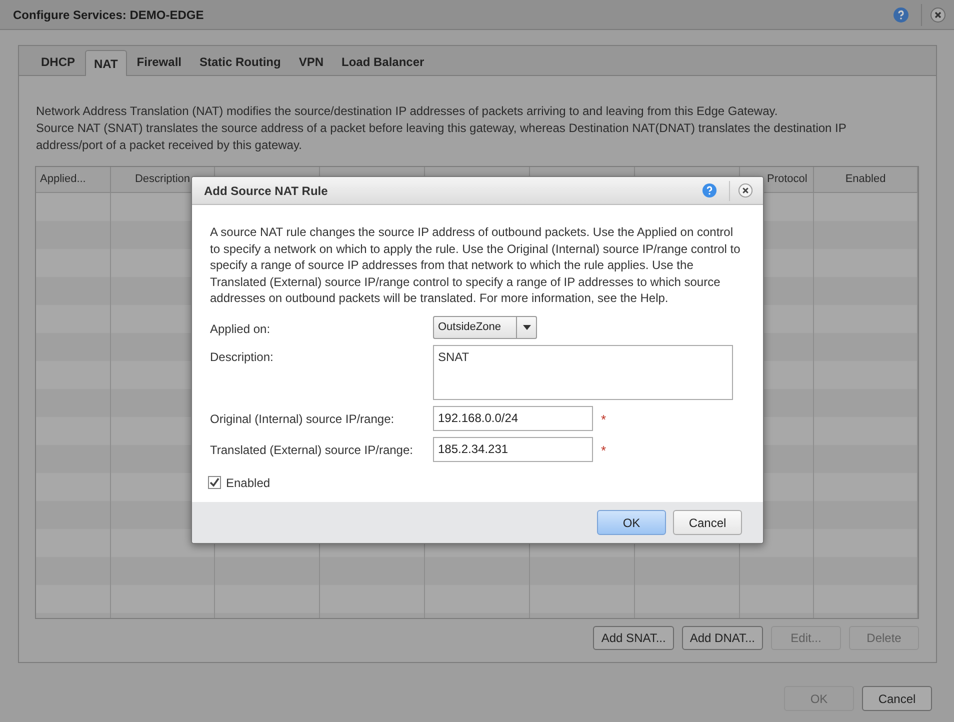 This screenshot has width=954, height=722. Describe the element at coordinates (865, 179) in the screenshot. I see `column-header: Enabled` at that location.